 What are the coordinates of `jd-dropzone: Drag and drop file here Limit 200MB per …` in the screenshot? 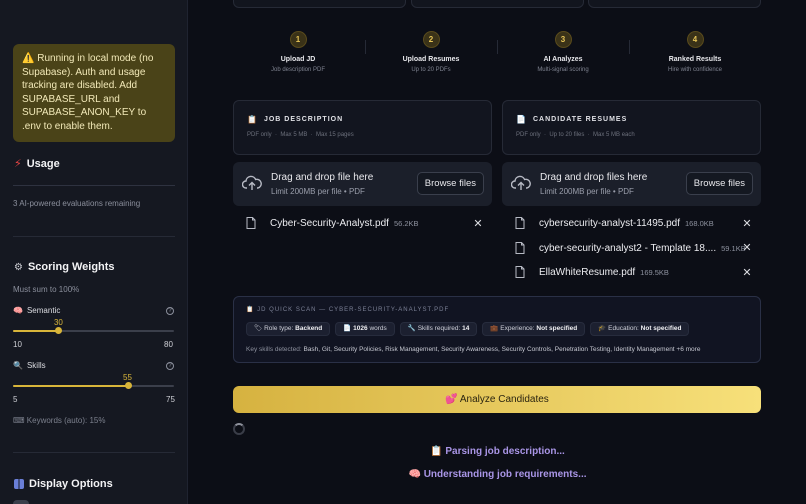 It's located at (362, 184).